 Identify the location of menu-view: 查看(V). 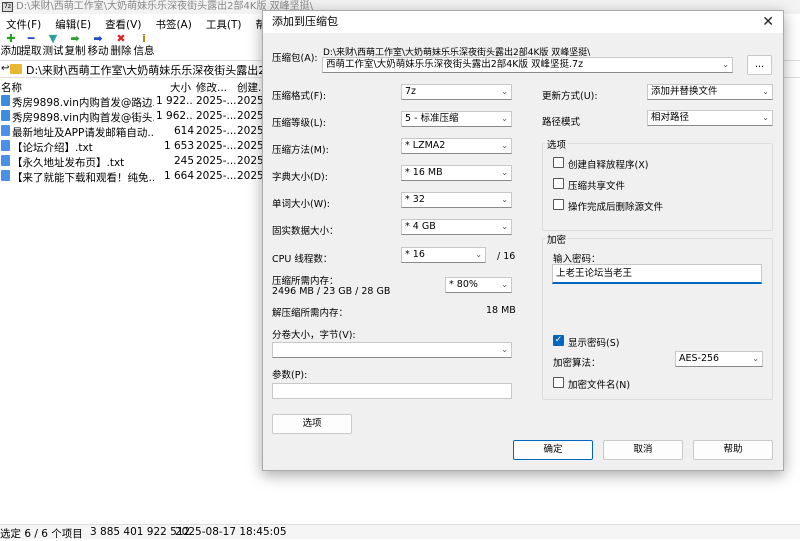
(124, 23).